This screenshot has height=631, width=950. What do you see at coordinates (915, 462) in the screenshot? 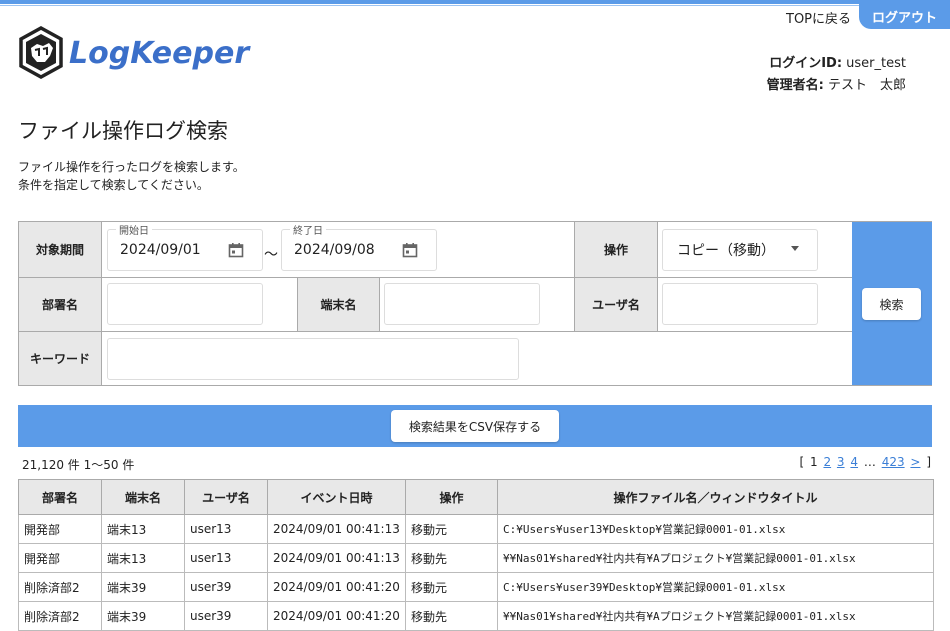
I see `pager-next: >` at bounding box center [915, 462].